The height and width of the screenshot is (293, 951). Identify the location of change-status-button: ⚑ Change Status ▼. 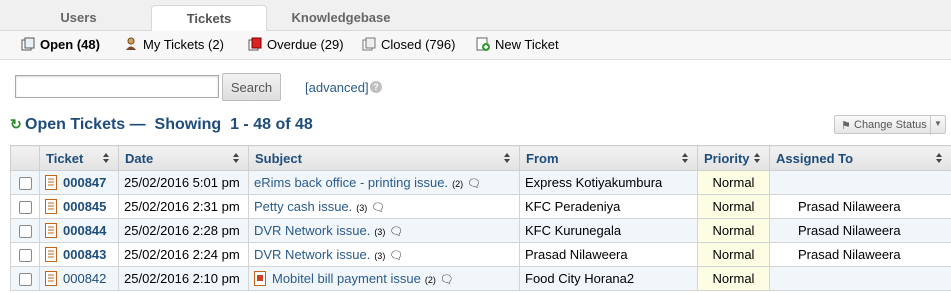
(890, 125).